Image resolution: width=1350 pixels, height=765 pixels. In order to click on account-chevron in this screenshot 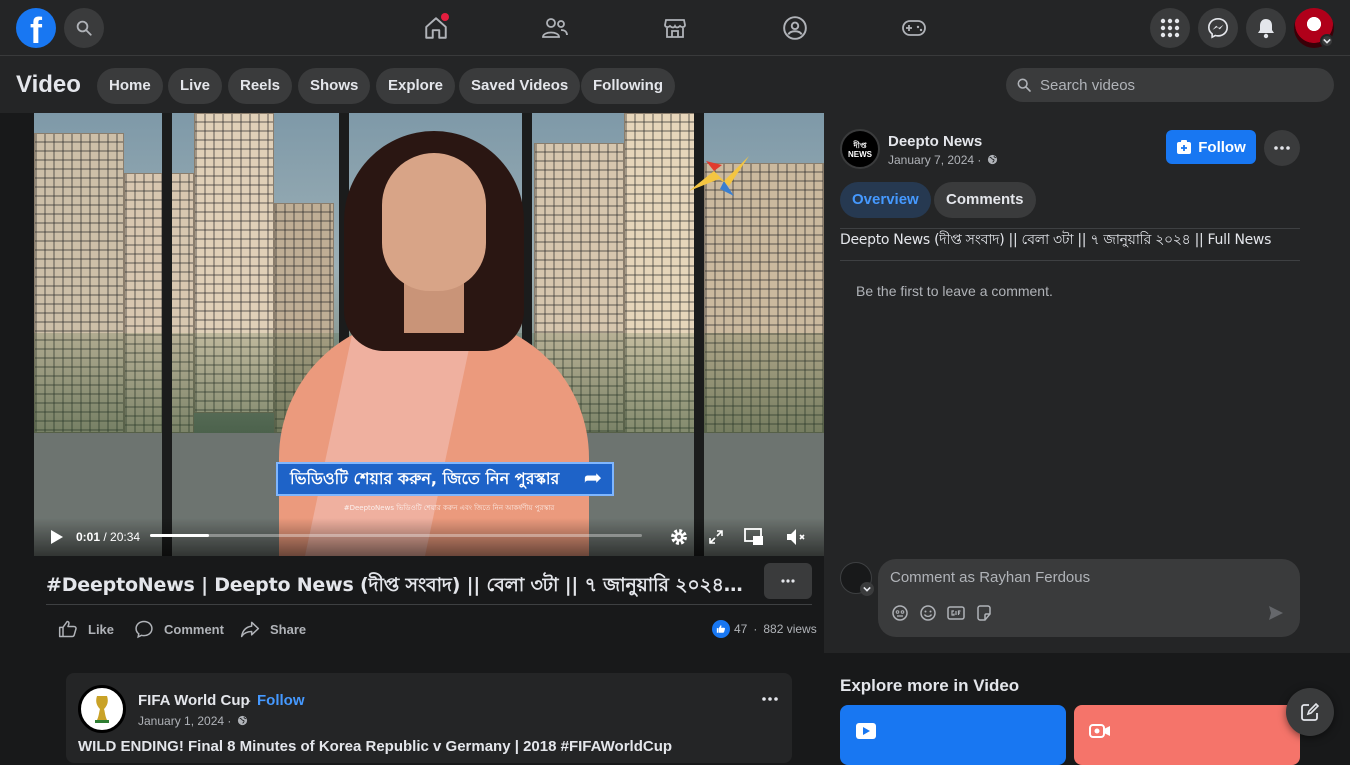, I will do `click(1327, 41)`.